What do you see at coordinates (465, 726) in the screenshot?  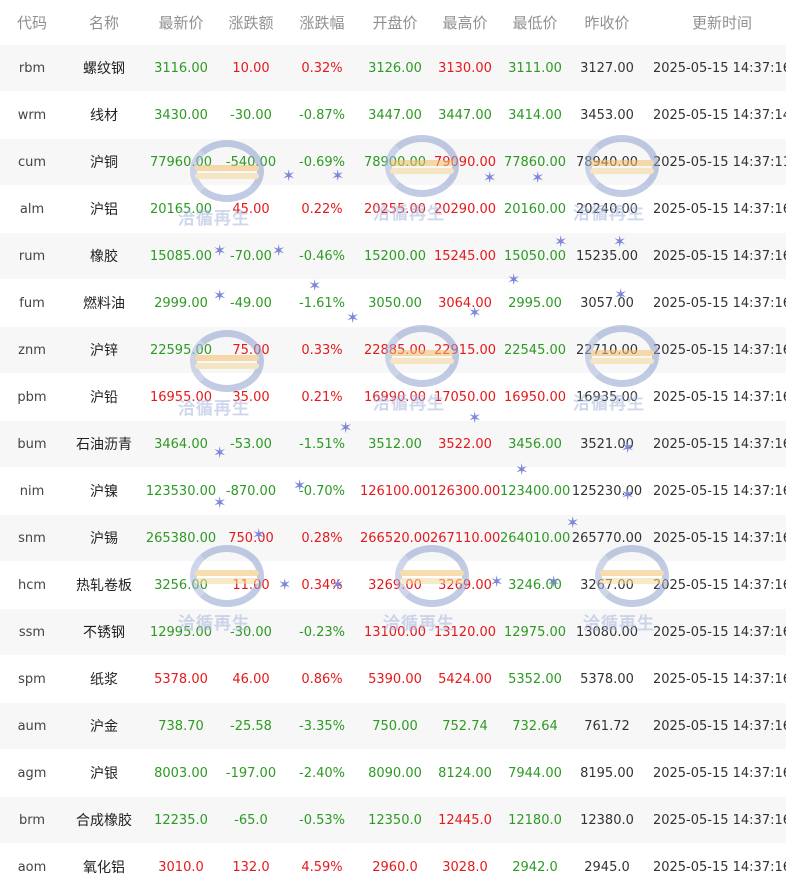 I see `row-high: 752.74` at bounding box center [465, 726].